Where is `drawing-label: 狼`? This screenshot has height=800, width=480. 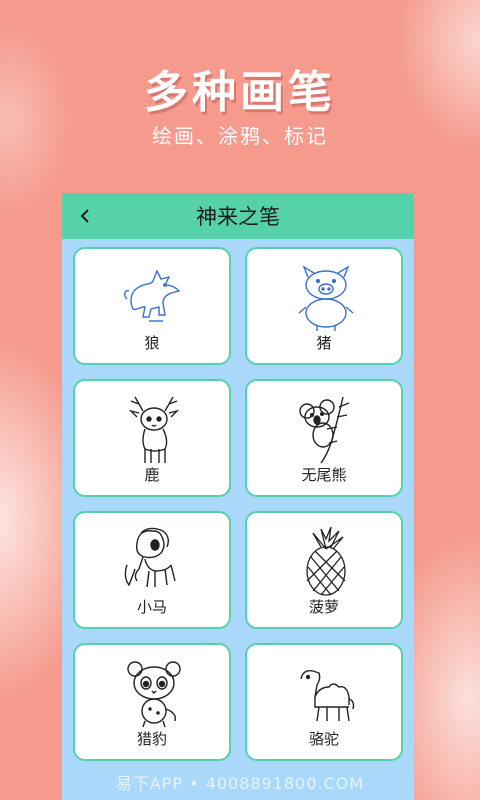
drawing-label: 狼 is located at coordinates (152, 343).